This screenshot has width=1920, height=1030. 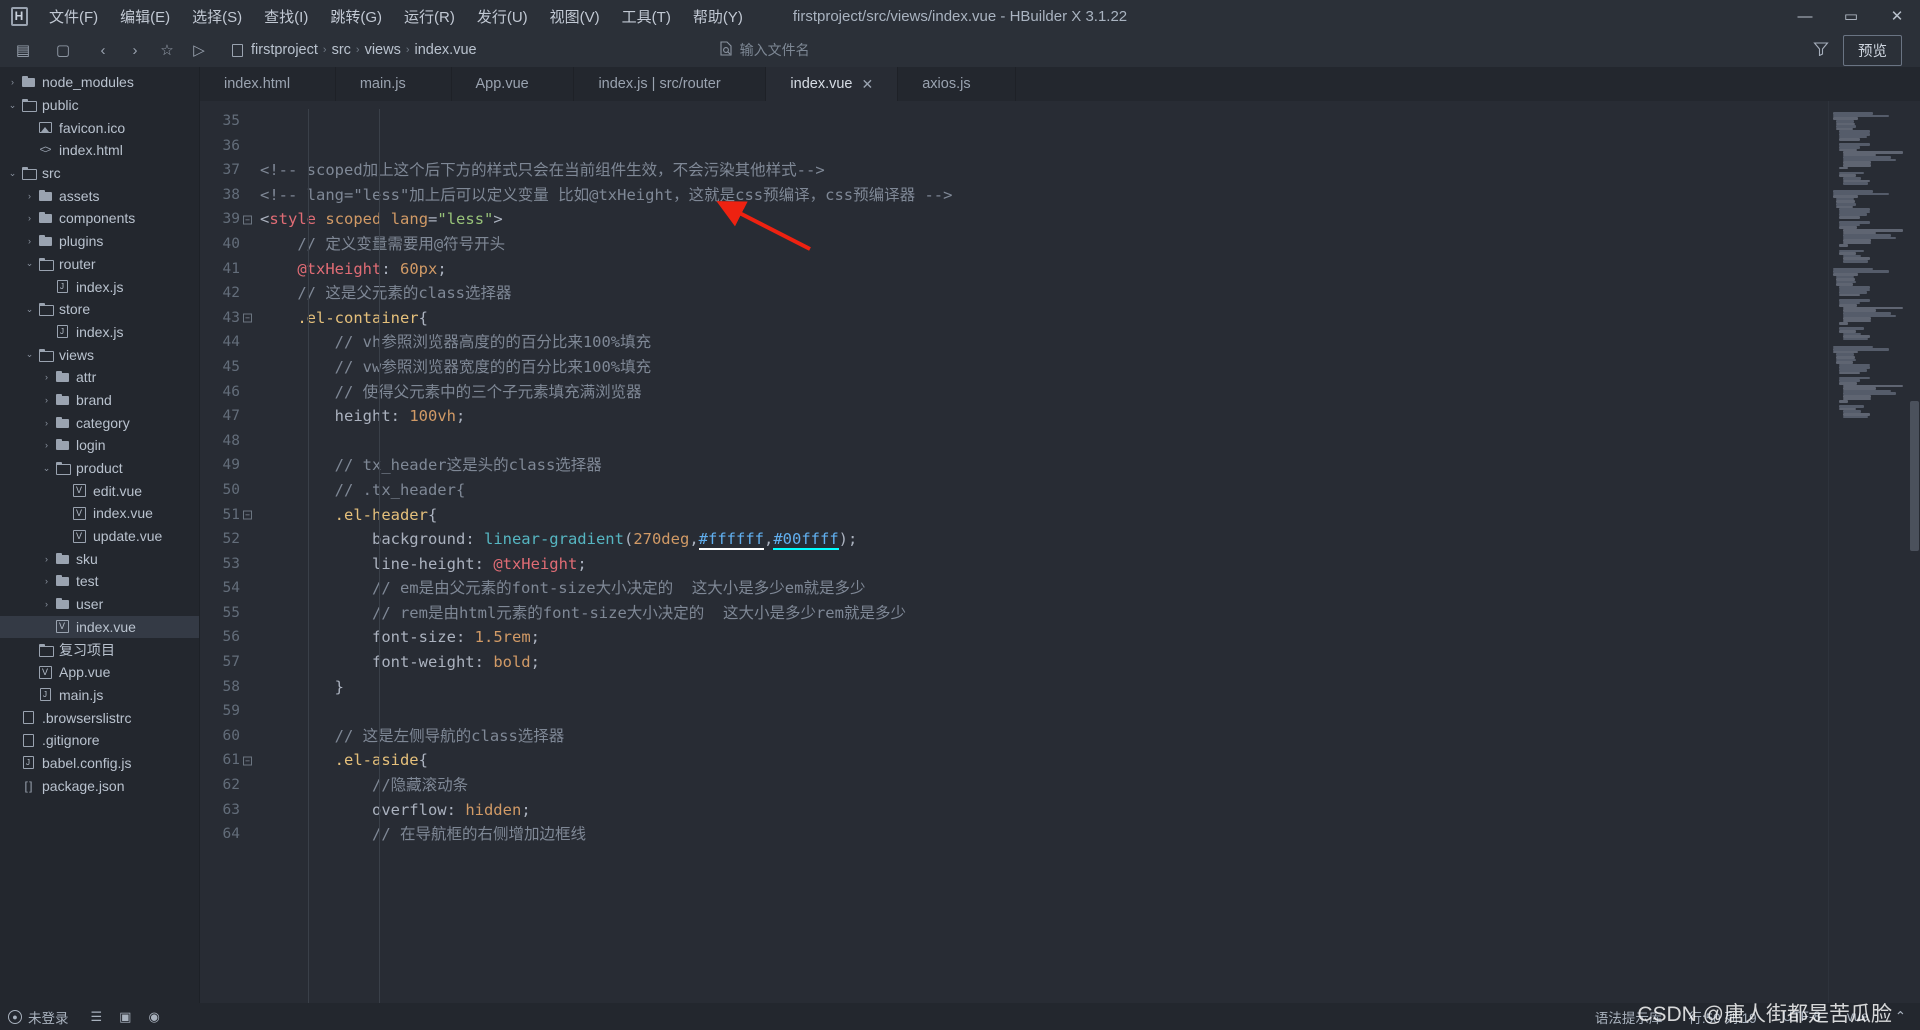 I want to click on login-status: ● 未登录, so click(x=38, y=1017).